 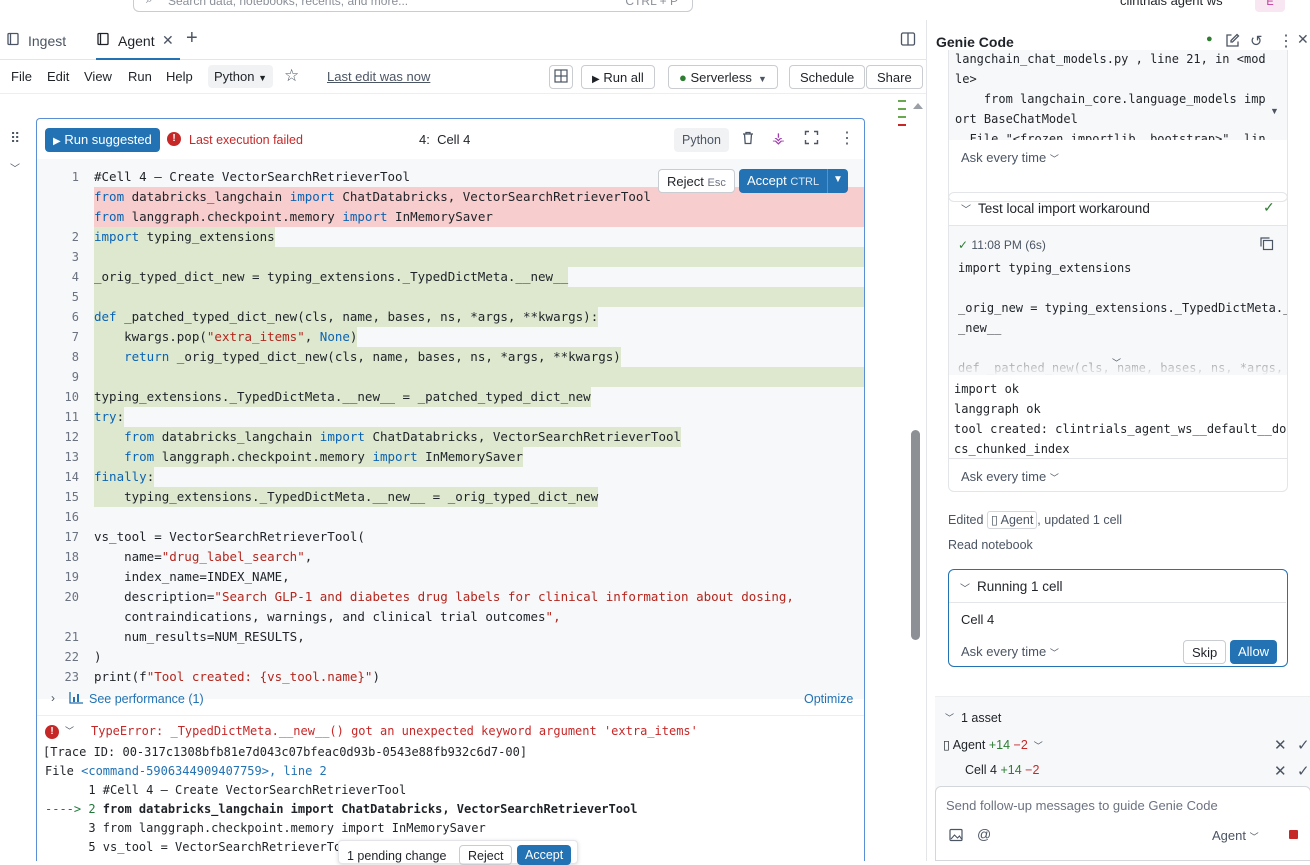 I want to click on run-all-button: ▶ Run all, so click(x=618, y=77).